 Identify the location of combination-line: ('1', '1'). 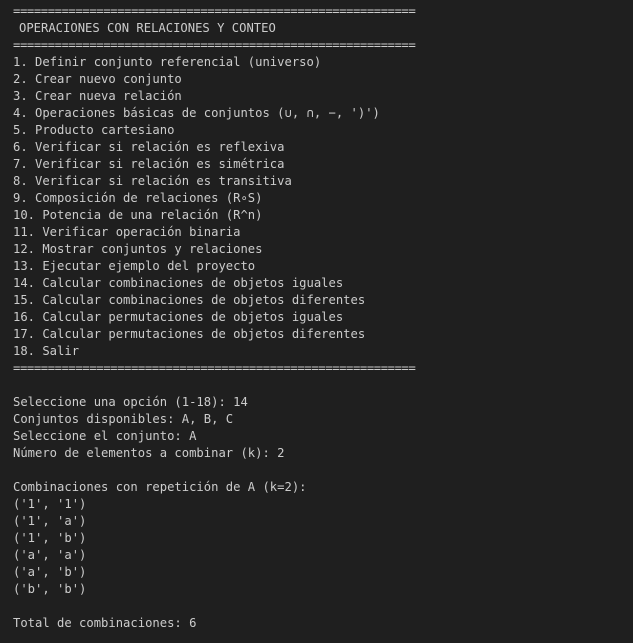
(50, 504).